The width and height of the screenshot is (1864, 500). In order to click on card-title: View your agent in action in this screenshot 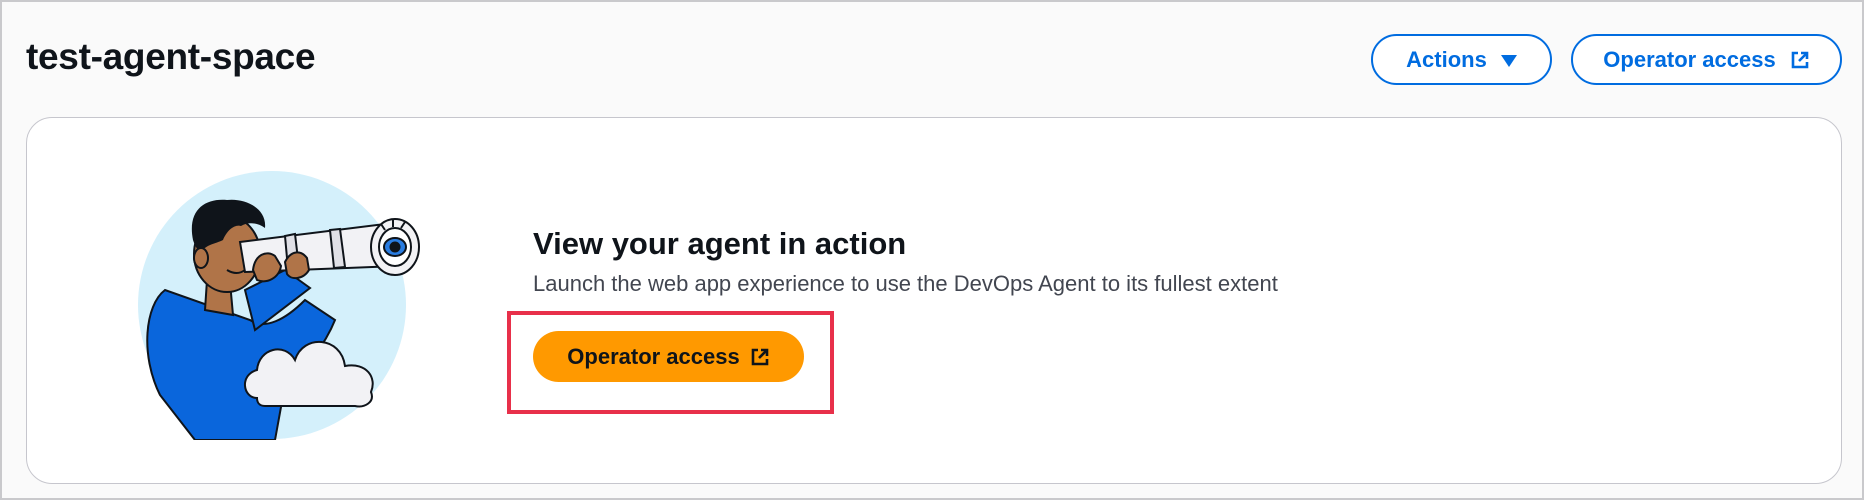, I will do `click(720, 243)`.